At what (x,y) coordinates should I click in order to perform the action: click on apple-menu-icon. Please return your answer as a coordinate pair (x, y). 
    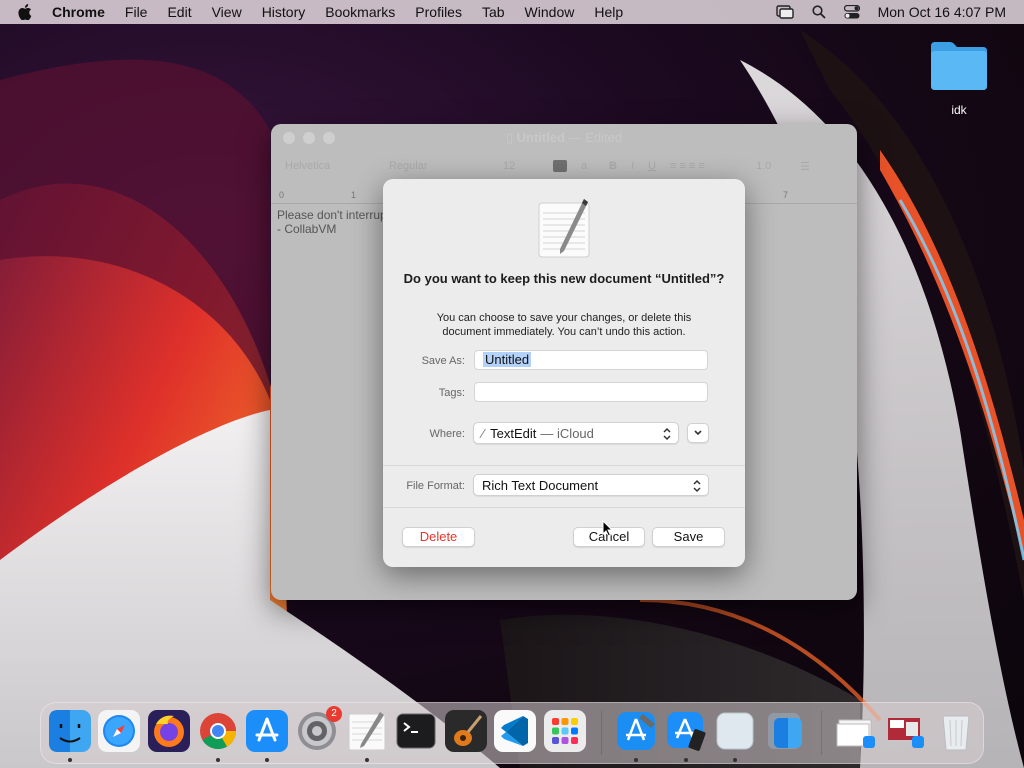
    Looking at the image, I should click on (28, 12).